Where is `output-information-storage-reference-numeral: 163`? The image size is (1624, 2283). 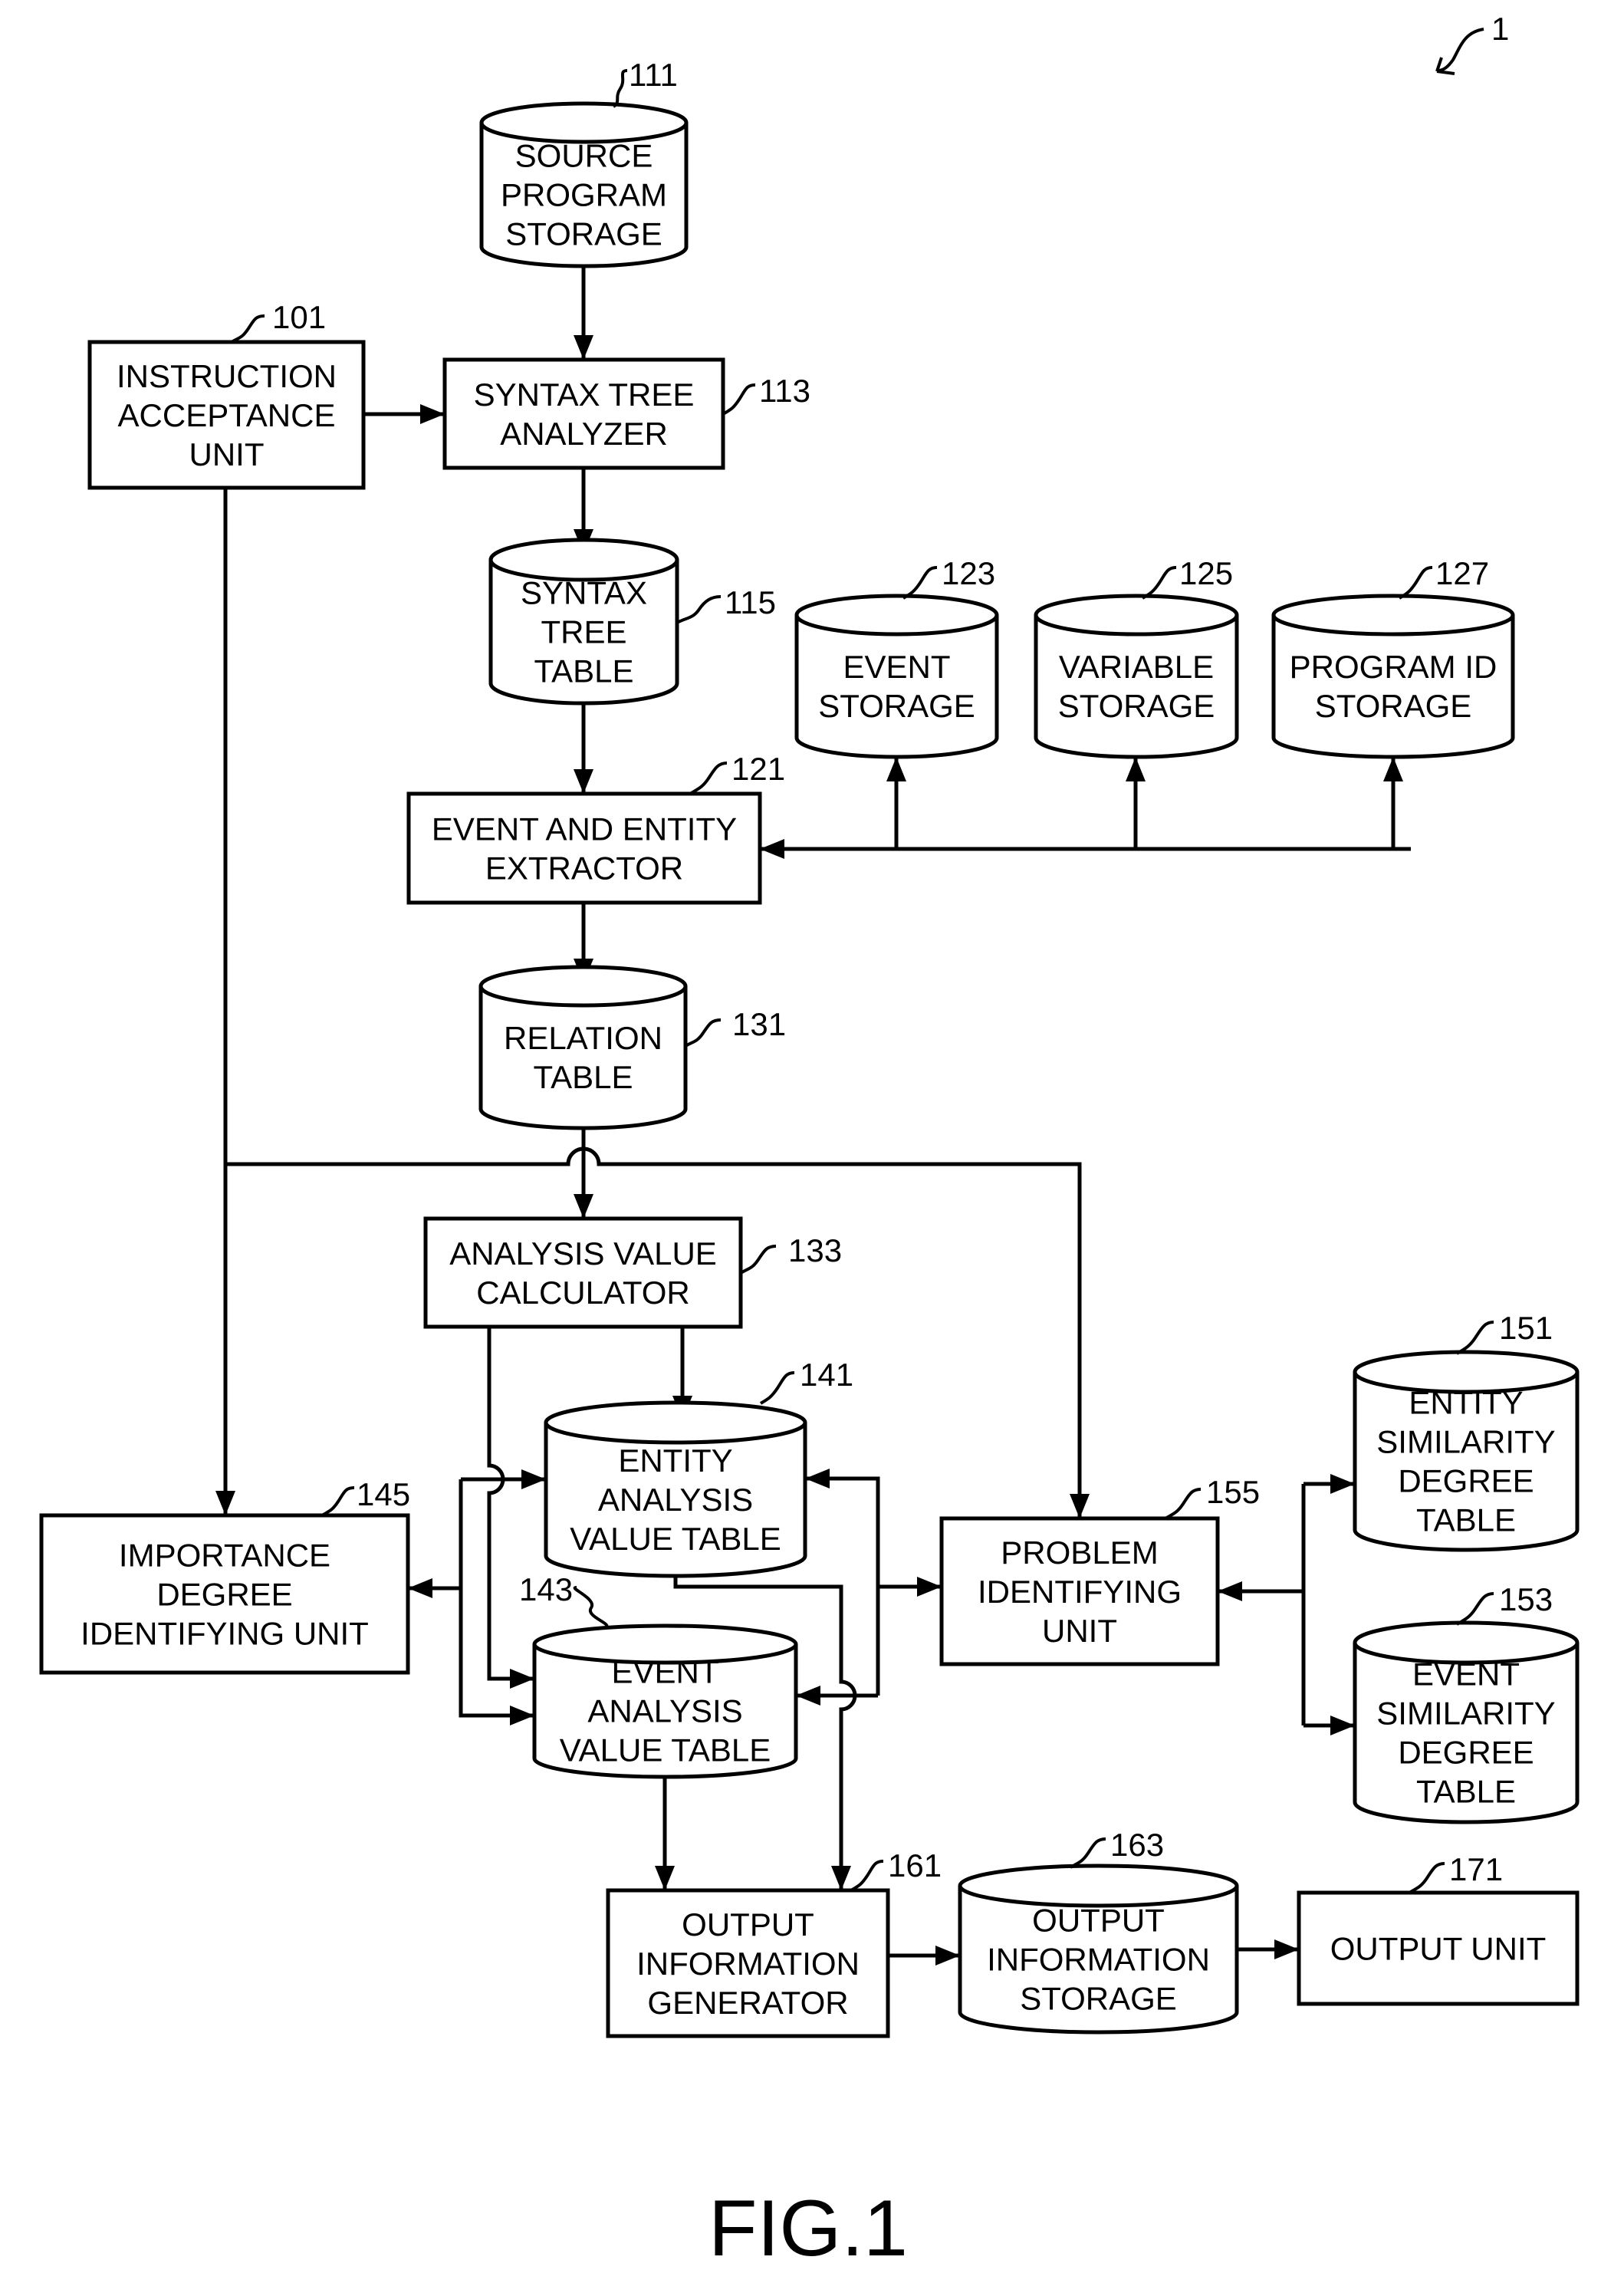
output-information-storage-reference-numeral: 163 is located at coordinates (1137, 1845).